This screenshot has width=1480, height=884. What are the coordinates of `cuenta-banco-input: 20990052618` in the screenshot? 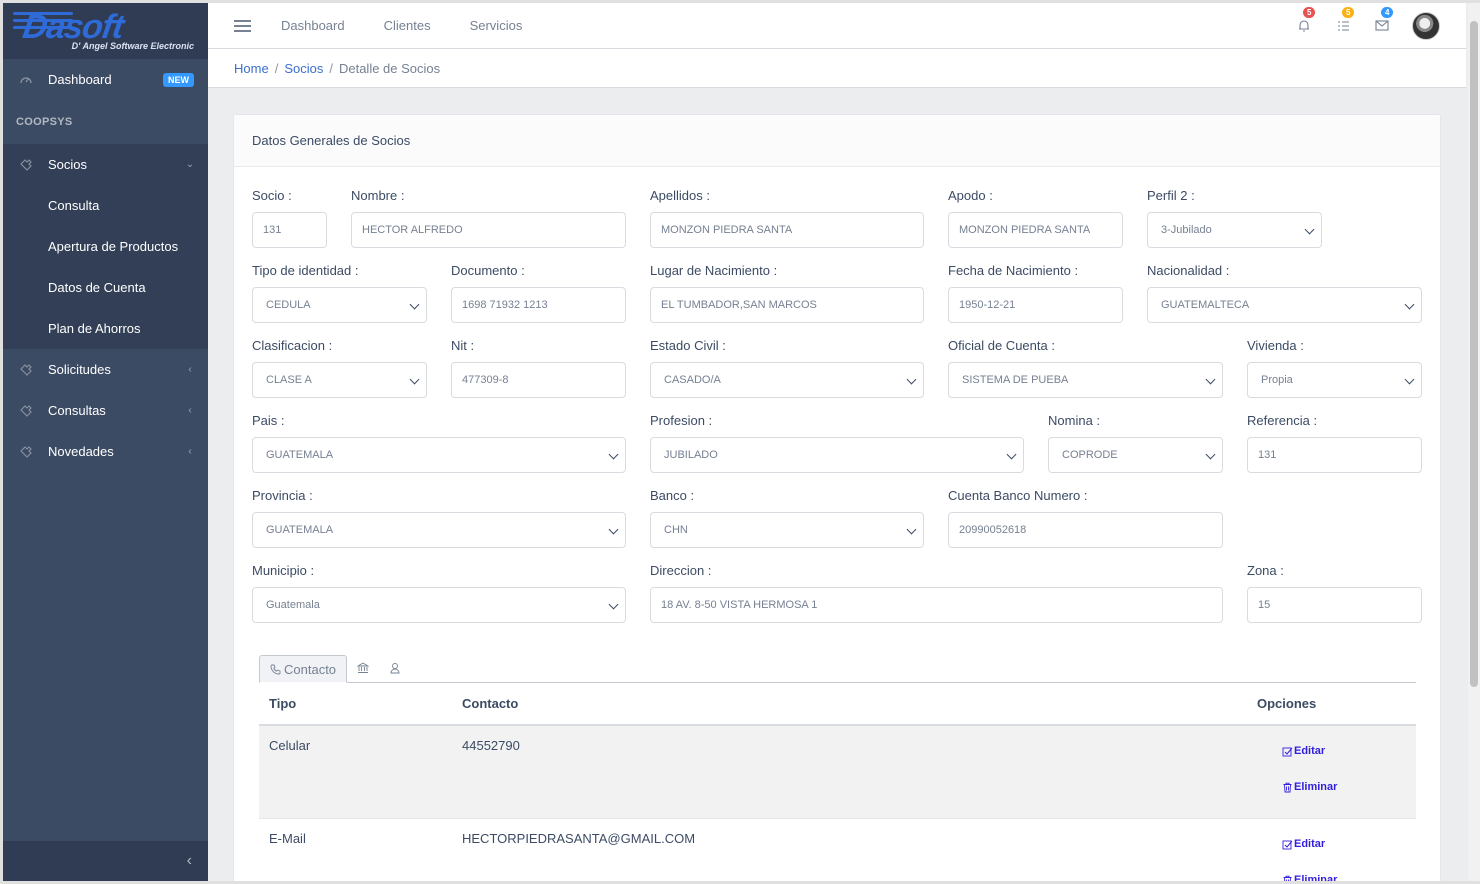 It's located at (1085, 530).